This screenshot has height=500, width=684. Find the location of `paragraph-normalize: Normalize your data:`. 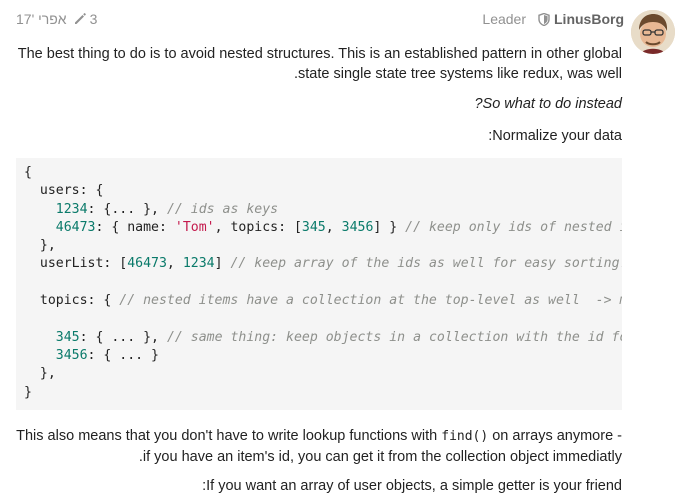

paragraph-normalize: Normalize your data: is located at coordinates (555, 136).